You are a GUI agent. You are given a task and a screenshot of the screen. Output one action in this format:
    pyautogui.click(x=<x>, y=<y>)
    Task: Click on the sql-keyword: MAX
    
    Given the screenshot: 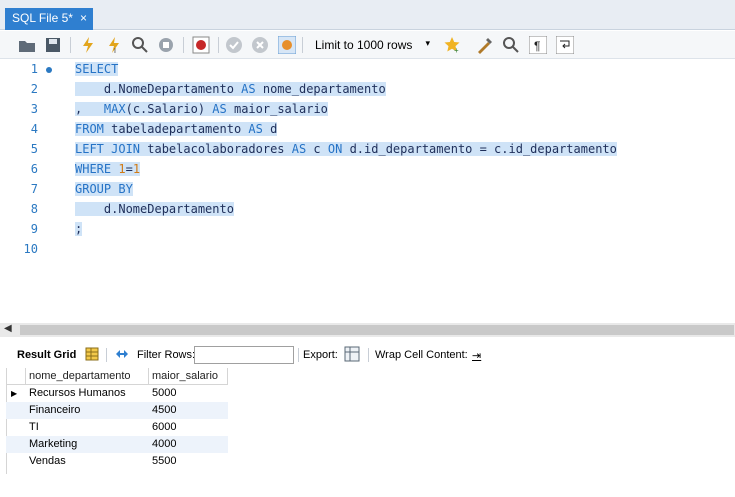 What is the action you would take?
    pyautogui.click(x=114, y=109)
    